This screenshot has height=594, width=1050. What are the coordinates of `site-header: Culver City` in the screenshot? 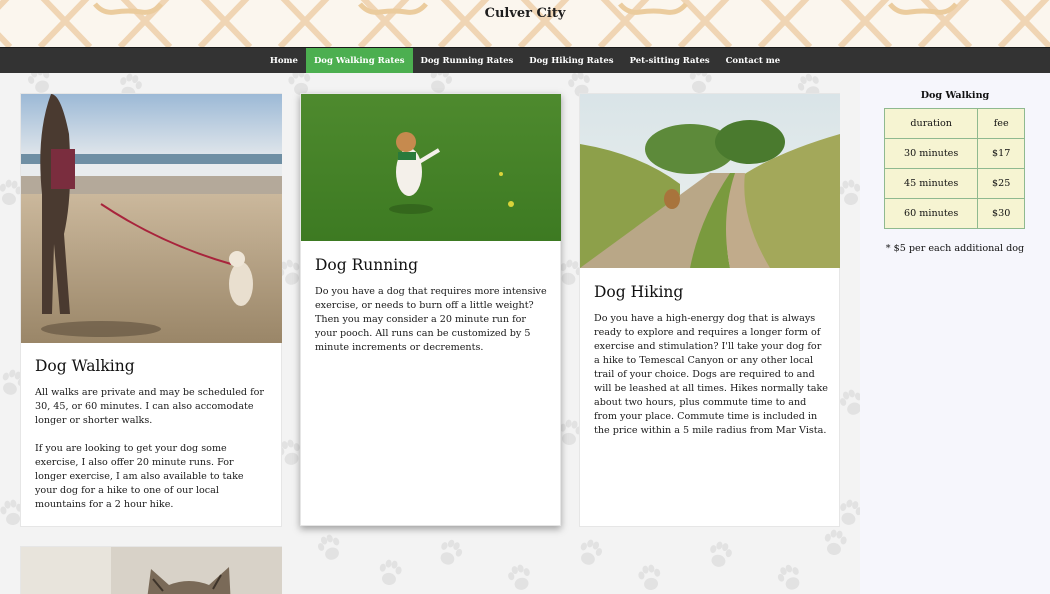 It's located at (525, 23).